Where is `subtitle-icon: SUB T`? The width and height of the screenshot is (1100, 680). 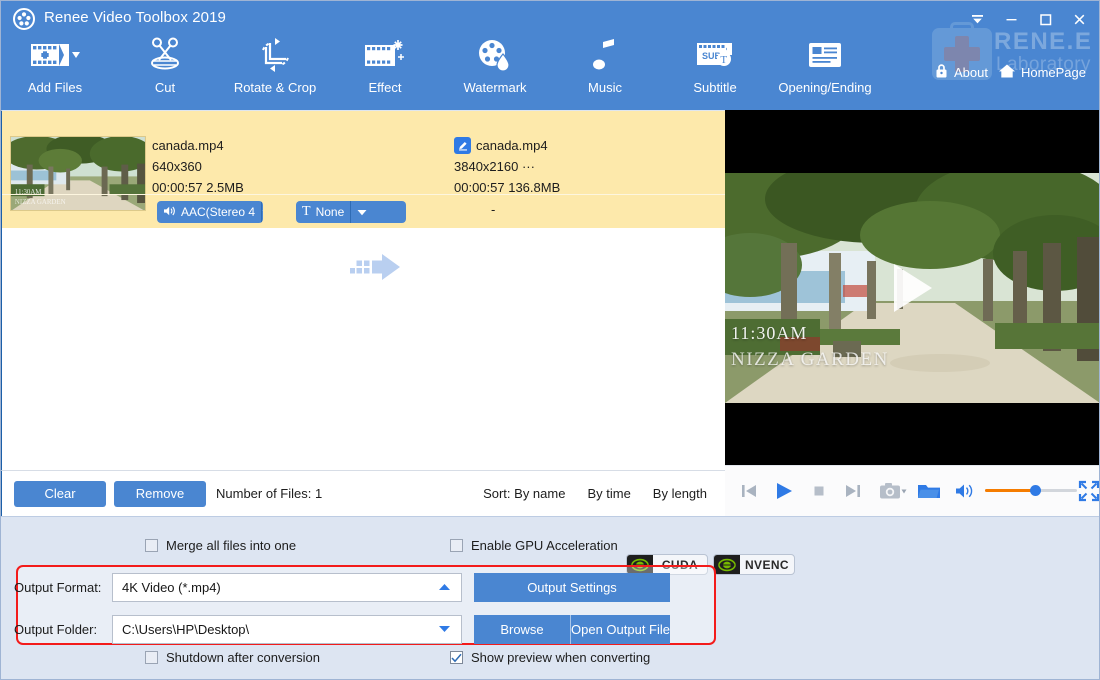
subtitle-icon: SUB T is located at coordinates (715, 55).